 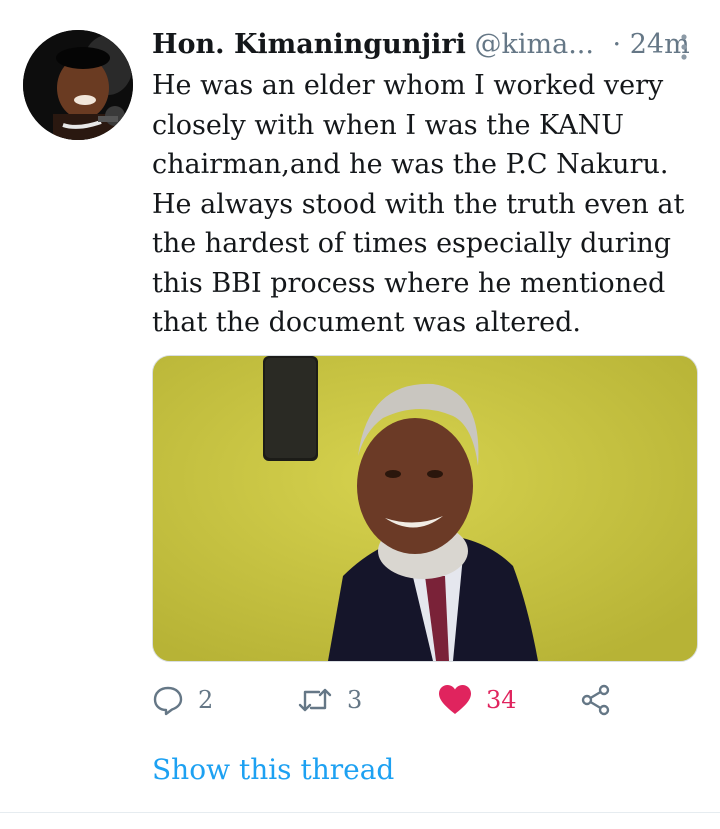 What do you see at coordinates (309, 44) in the screenshot?
I see `author-name: Hon. Kimaningunjiri` at bounding box center [309, 44].